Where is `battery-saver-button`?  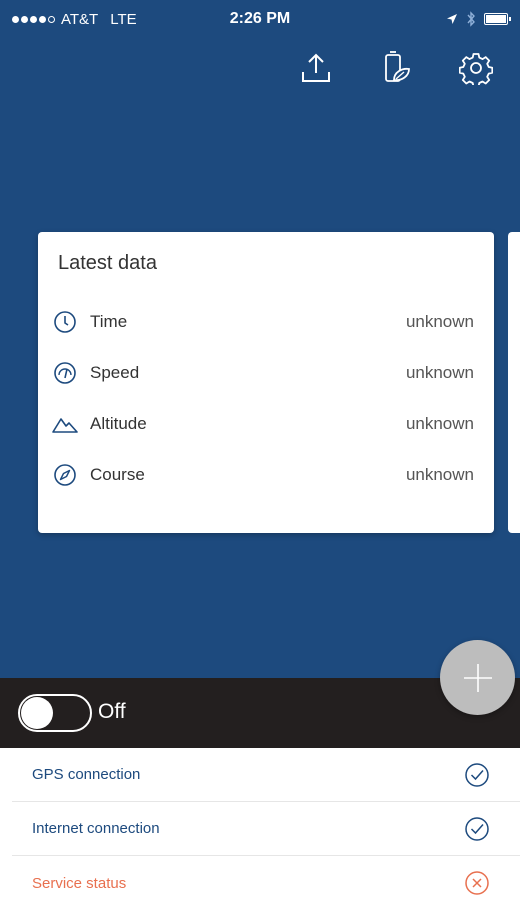
battery-saver-button is located at coordinates (396, 68).